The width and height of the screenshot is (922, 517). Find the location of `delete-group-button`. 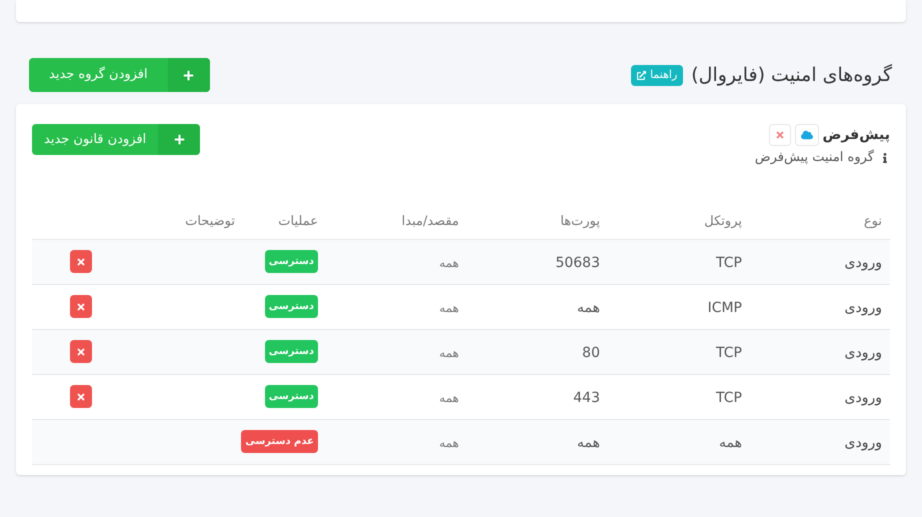

delete-group-button is located at coordinates (779, 135).